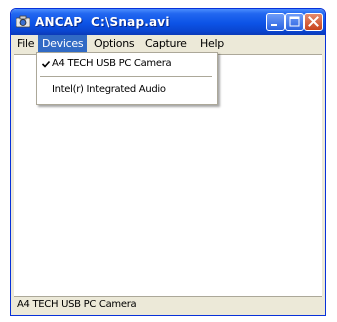 The height and width of the screenshot is (322, 337). Describe the element at coordinates (274, 25) in the screenshot. I see `minimize-icon` at that location.